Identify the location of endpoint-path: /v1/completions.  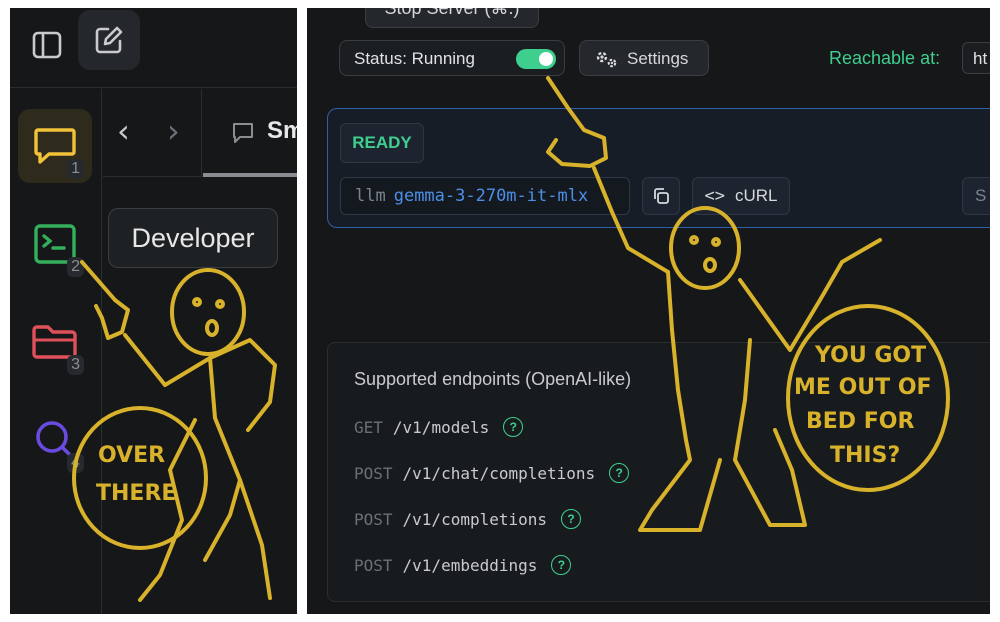
(475, 519).